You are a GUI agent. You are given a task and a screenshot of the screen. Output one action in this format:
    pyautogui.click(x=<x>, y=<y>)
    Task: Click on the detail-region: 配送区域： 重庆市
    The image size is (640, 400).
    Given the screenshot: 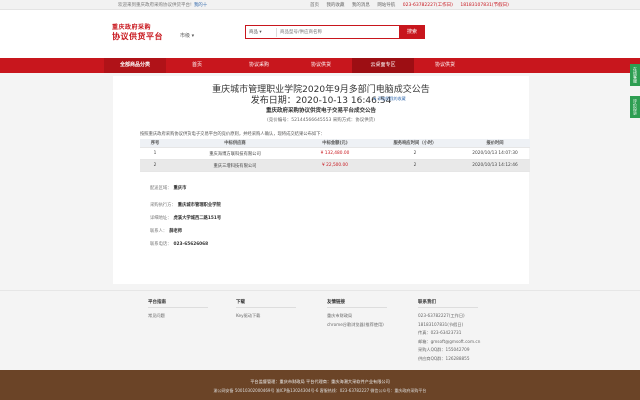 What is the action you would take?
    pyautogui.click(x=168, y=188)
    